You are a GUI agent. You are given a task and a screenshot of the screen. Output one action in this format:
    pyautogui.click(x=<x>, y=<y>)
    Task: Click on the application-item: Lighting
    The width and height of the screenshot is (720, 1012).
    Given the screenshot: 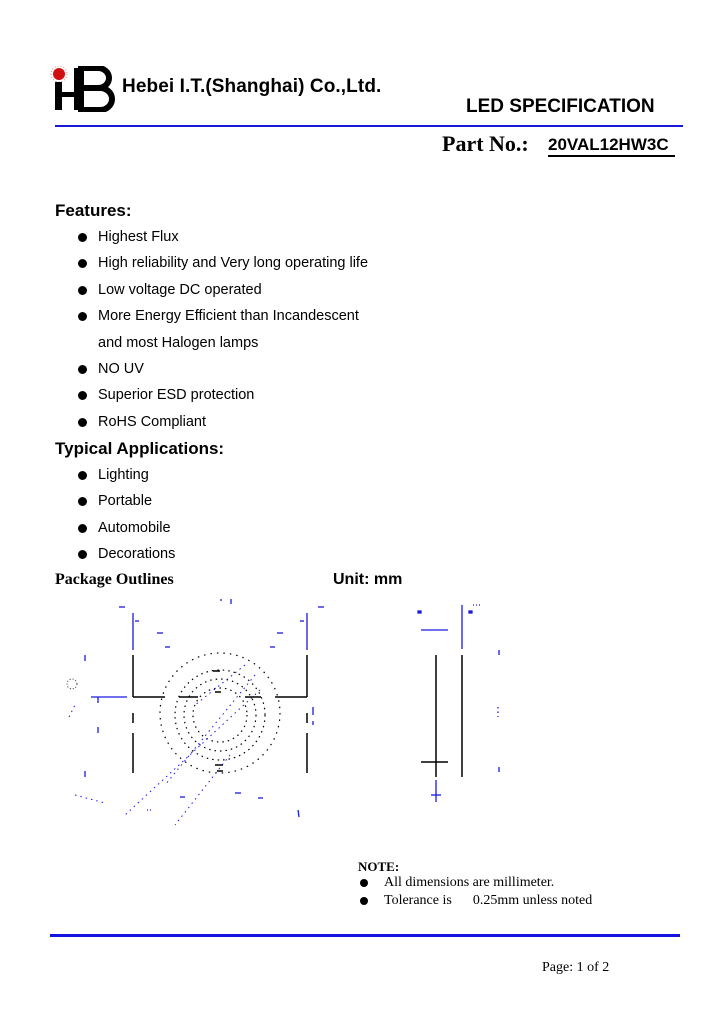 What is the action you would take?
    pyautogui.click(x=126, y=475)
    